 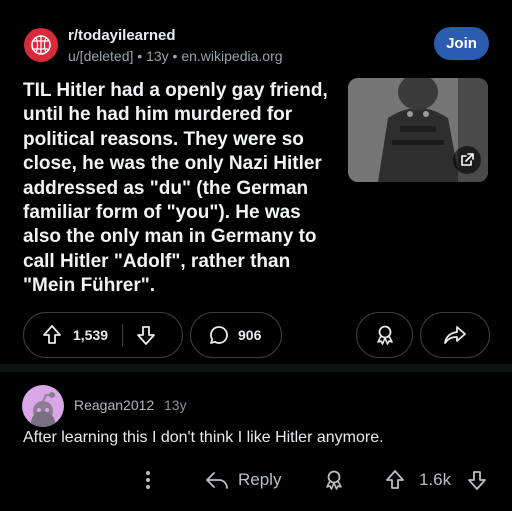 I want to click on post-domain: en.wikipedia.org, so click(x=231, y=56).